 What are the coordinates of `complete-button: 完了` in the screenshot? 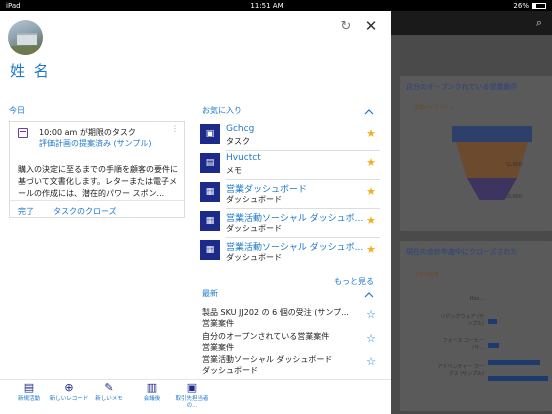 It's located at (26, 211).